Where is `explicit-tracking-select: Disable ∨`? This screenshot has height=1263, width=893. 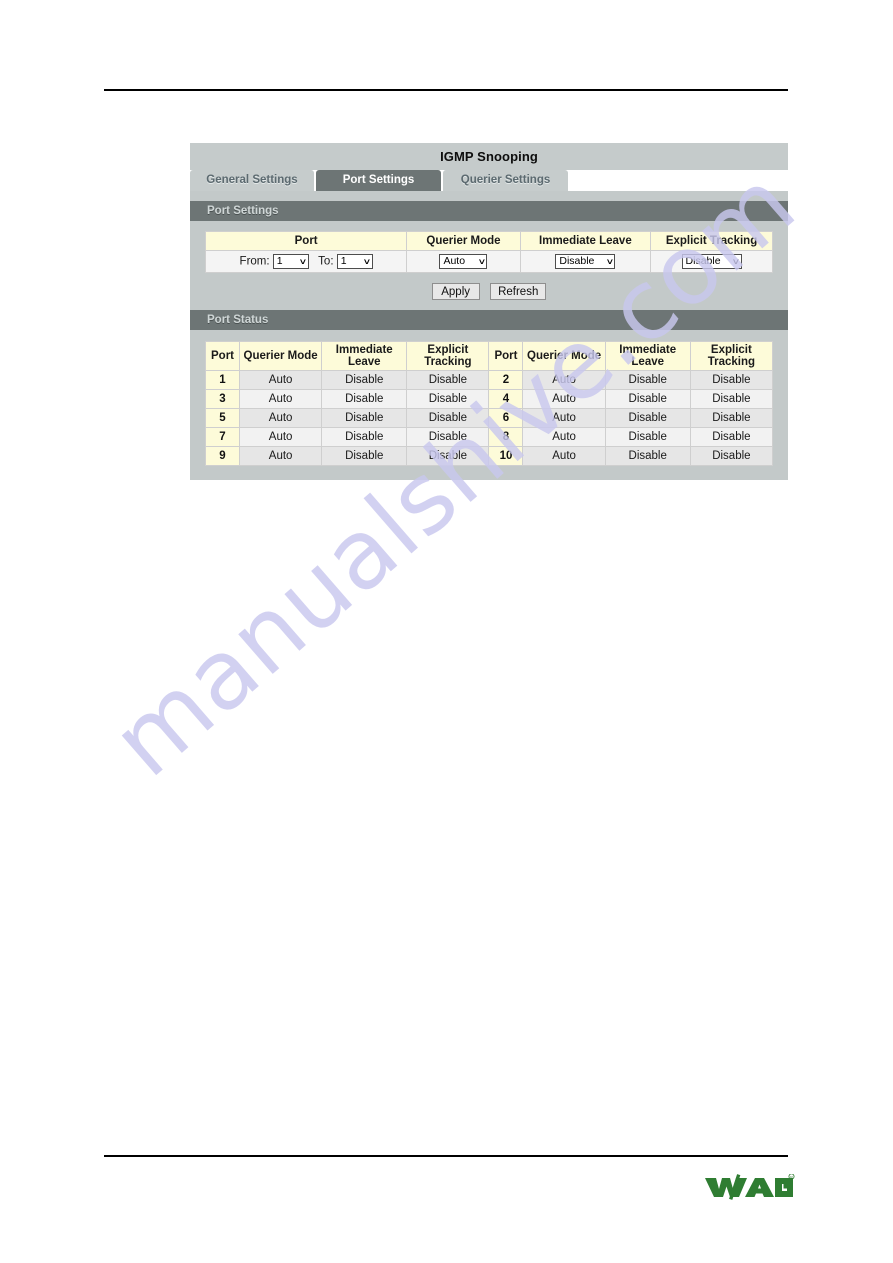
explicit-tracking-select: Disable ∨ is located at coordinates (711, 261).